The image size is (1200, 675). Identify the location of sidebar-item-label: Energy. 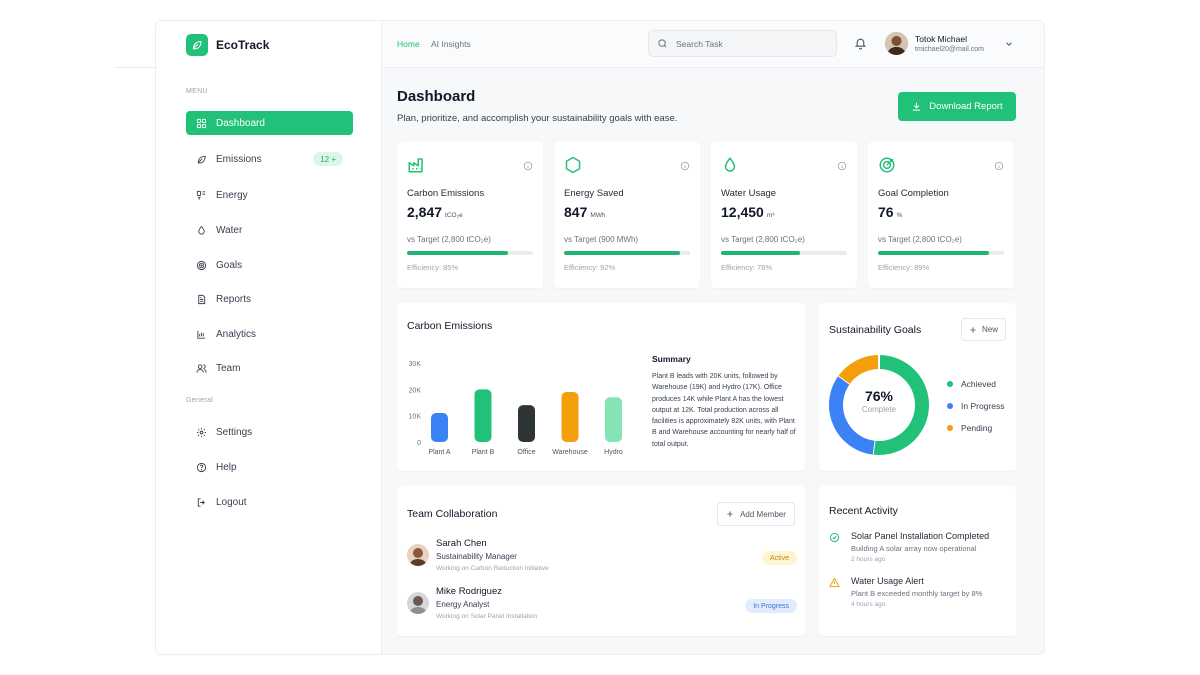
(232, 195).